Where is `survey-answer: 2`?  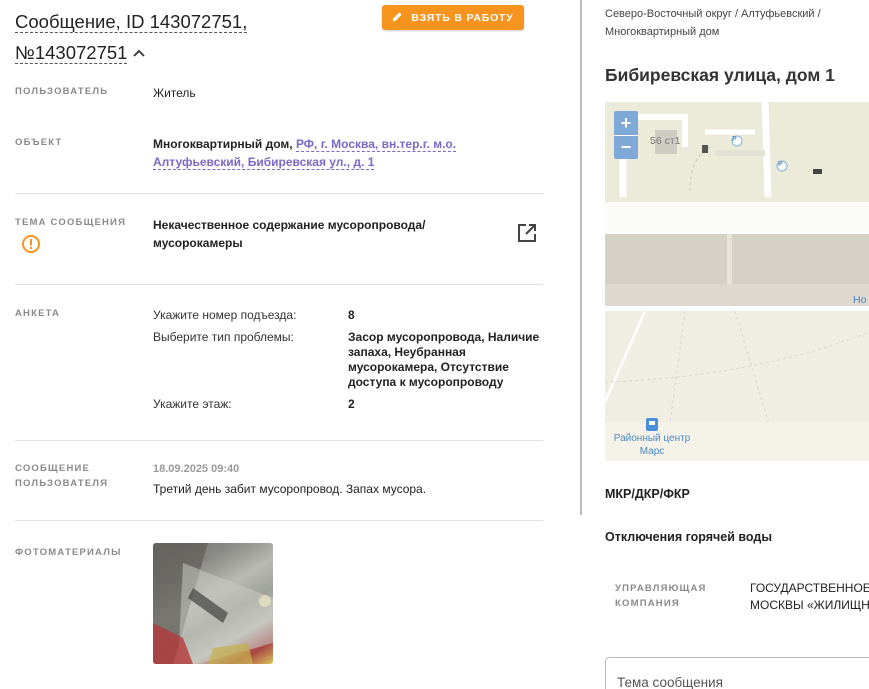 survey-answer: 2 is located at coordinates (351, 404).